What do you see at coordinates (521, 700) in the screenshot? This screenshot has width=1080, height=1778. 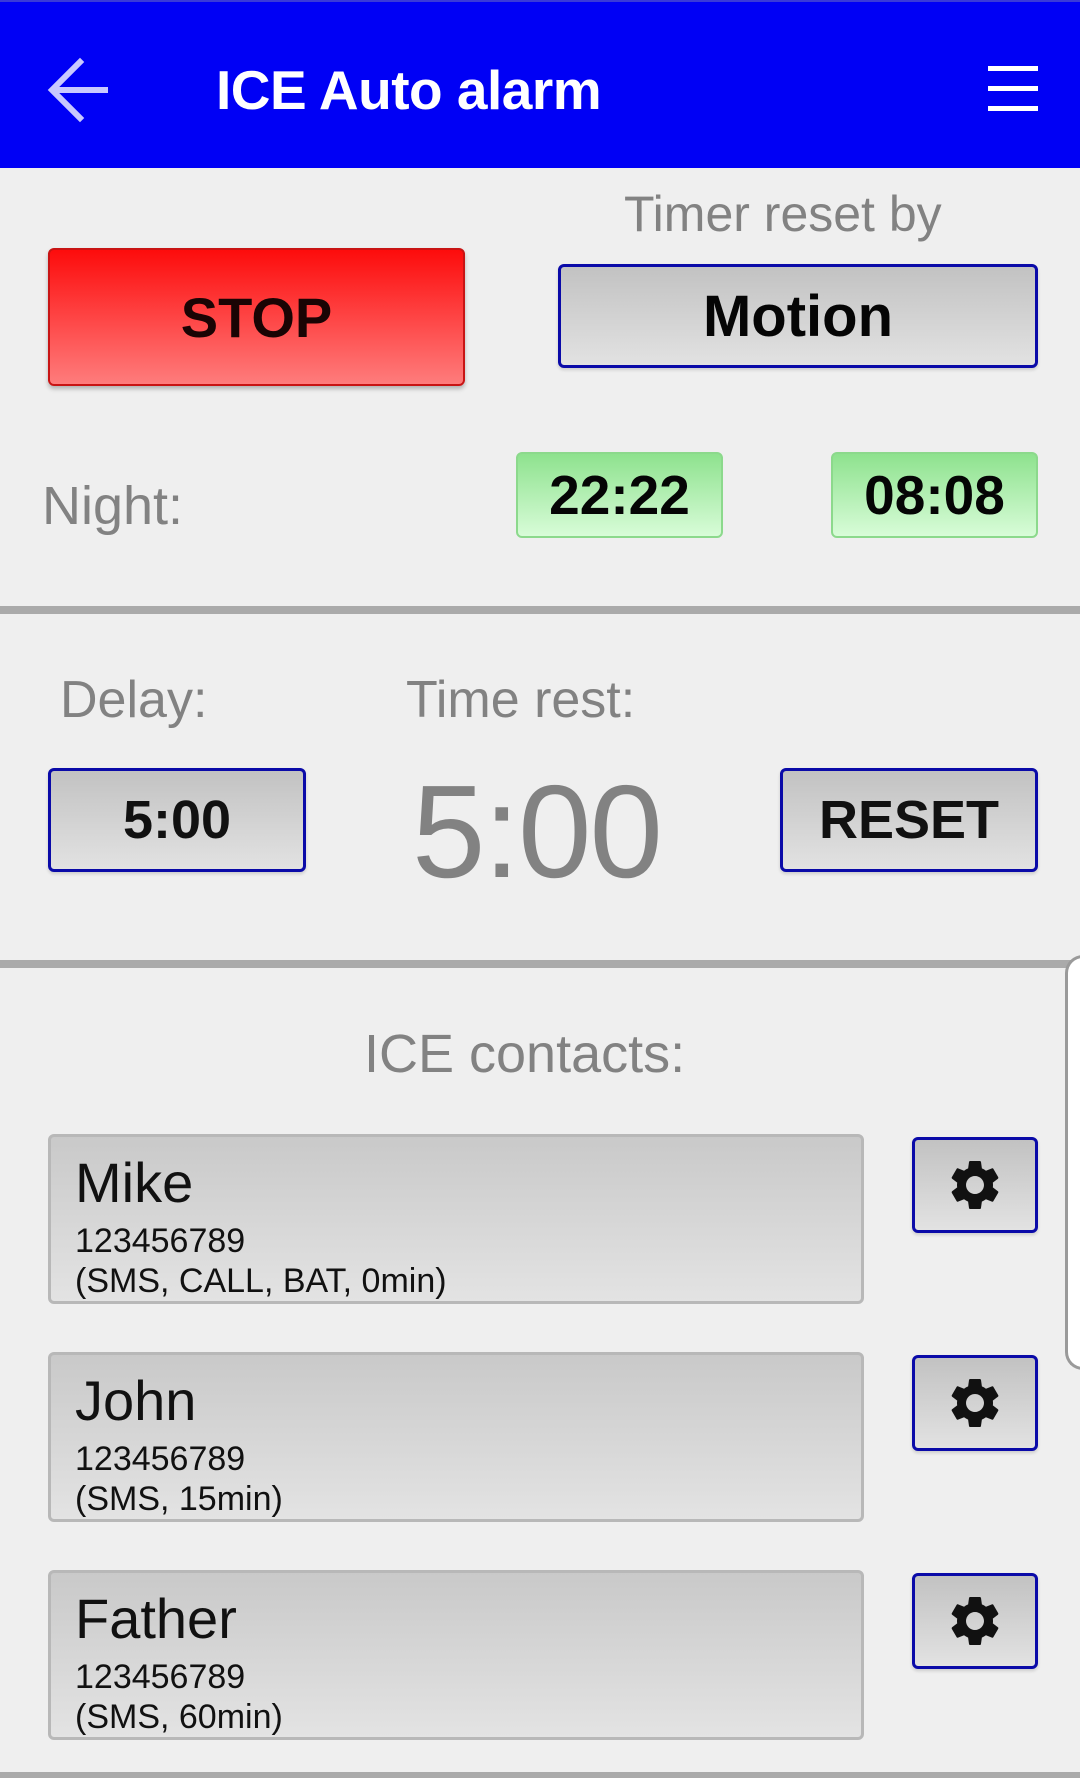 I see `time-rest-label: Time rest:` at bounding box center [521, 700].